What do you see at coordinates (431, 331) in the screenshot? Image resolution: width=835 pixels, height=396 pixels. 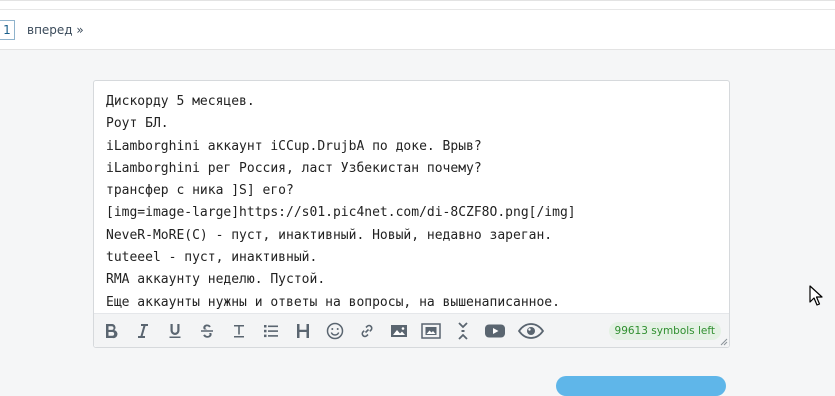 I see `gallery-icon` at bounding box center [431, 331].